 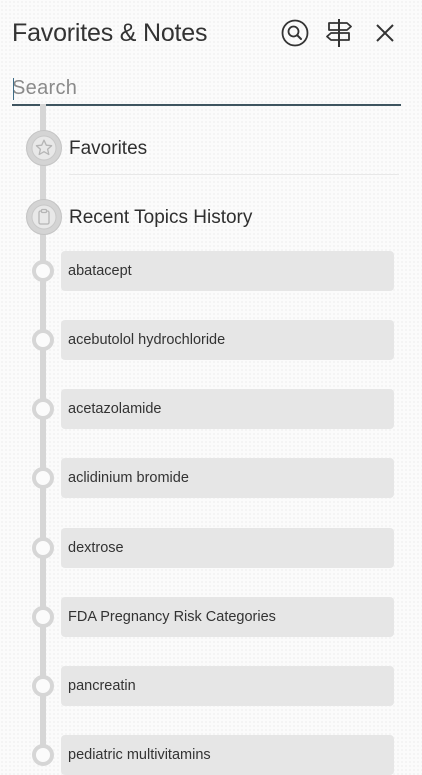 I want to click on search-icon, so click(x=295, y=33).